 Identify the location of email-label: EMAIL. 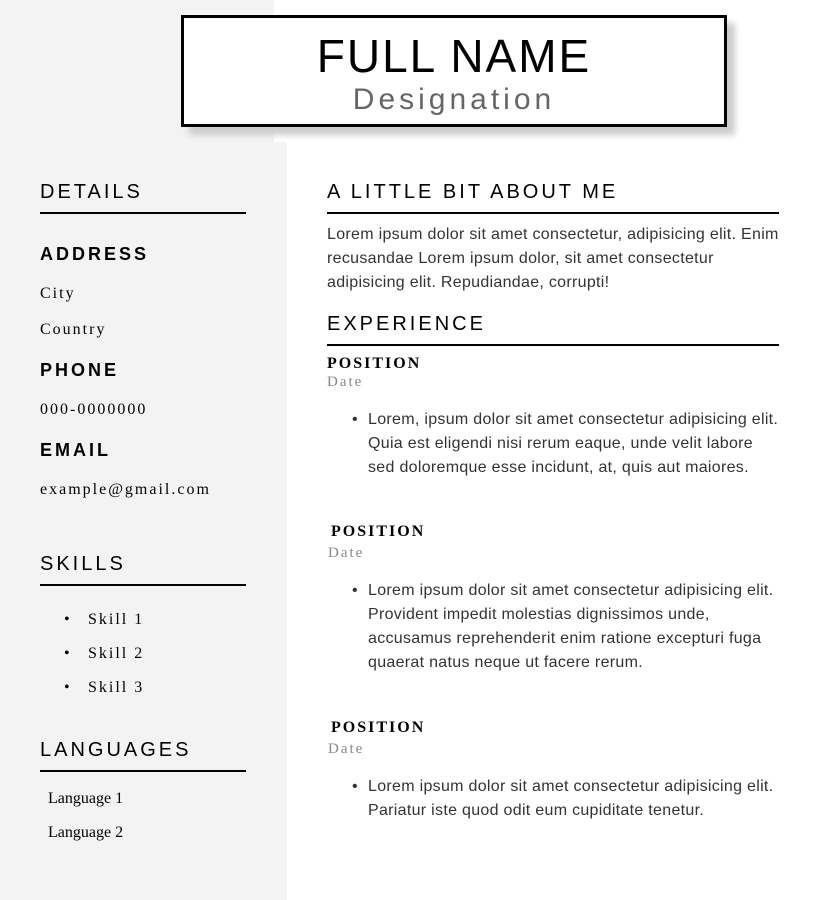
(75, 450).